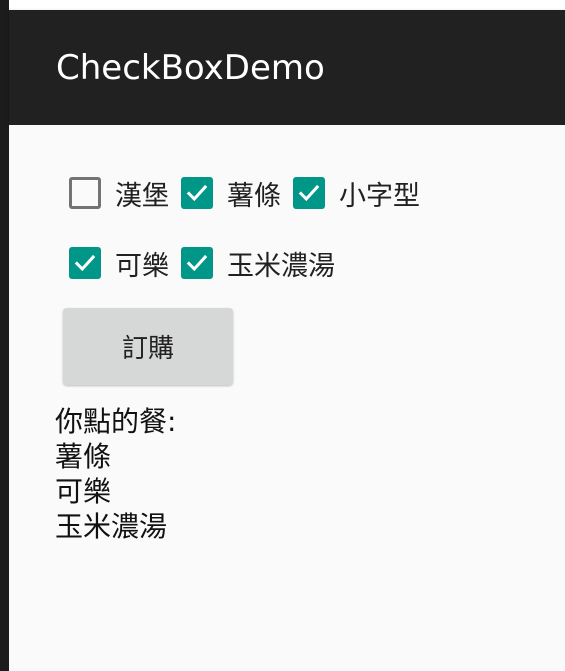  I want to click on checkbox-row-2: 可樂 玉米濃湯, so click(208, 263).